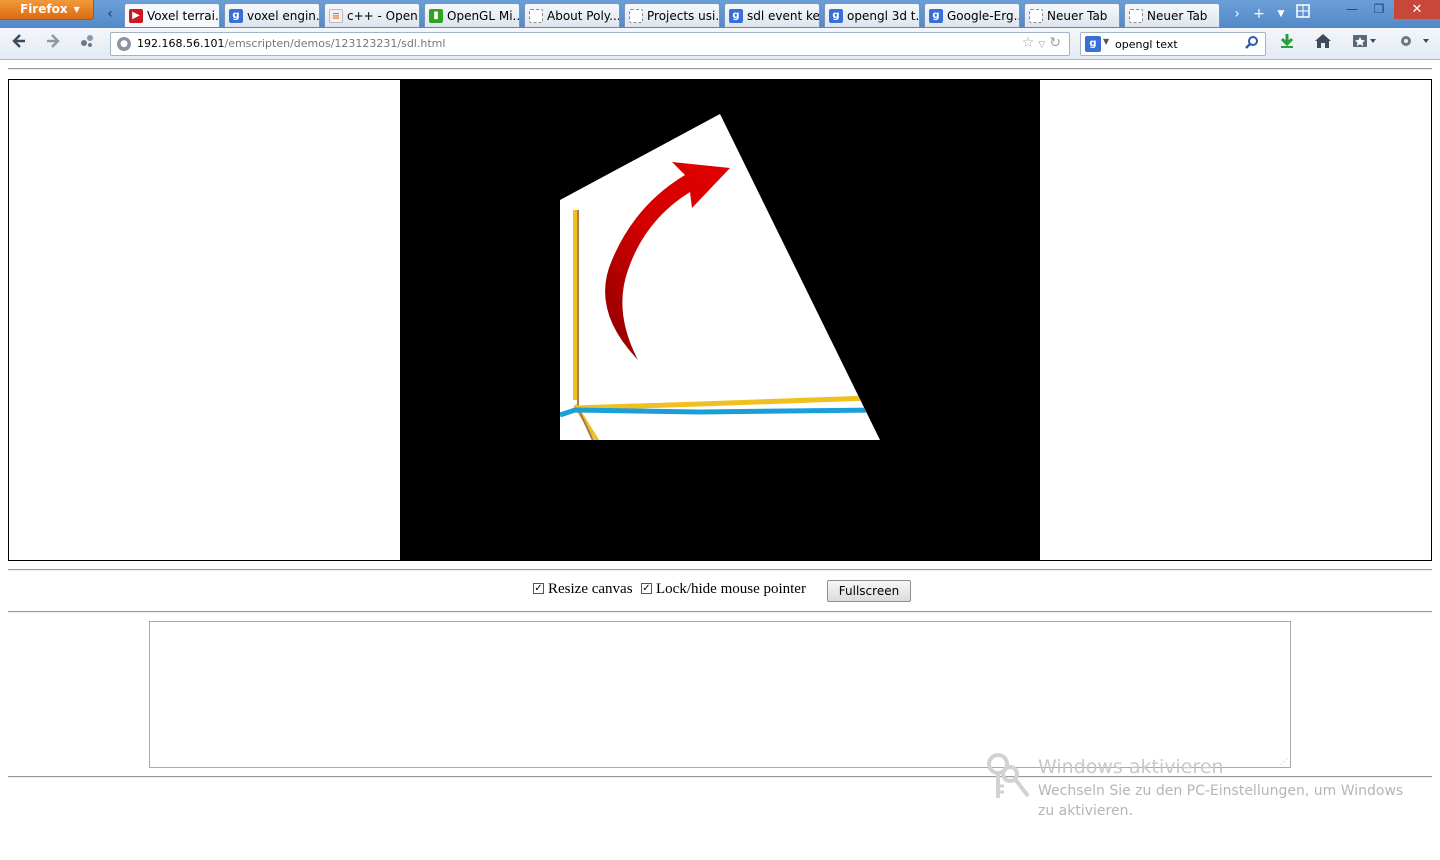  What do you see at coordinates (136, 15) in the screenshot?
I see `youtube-icon: ▶` at bounding box center [136, 15].